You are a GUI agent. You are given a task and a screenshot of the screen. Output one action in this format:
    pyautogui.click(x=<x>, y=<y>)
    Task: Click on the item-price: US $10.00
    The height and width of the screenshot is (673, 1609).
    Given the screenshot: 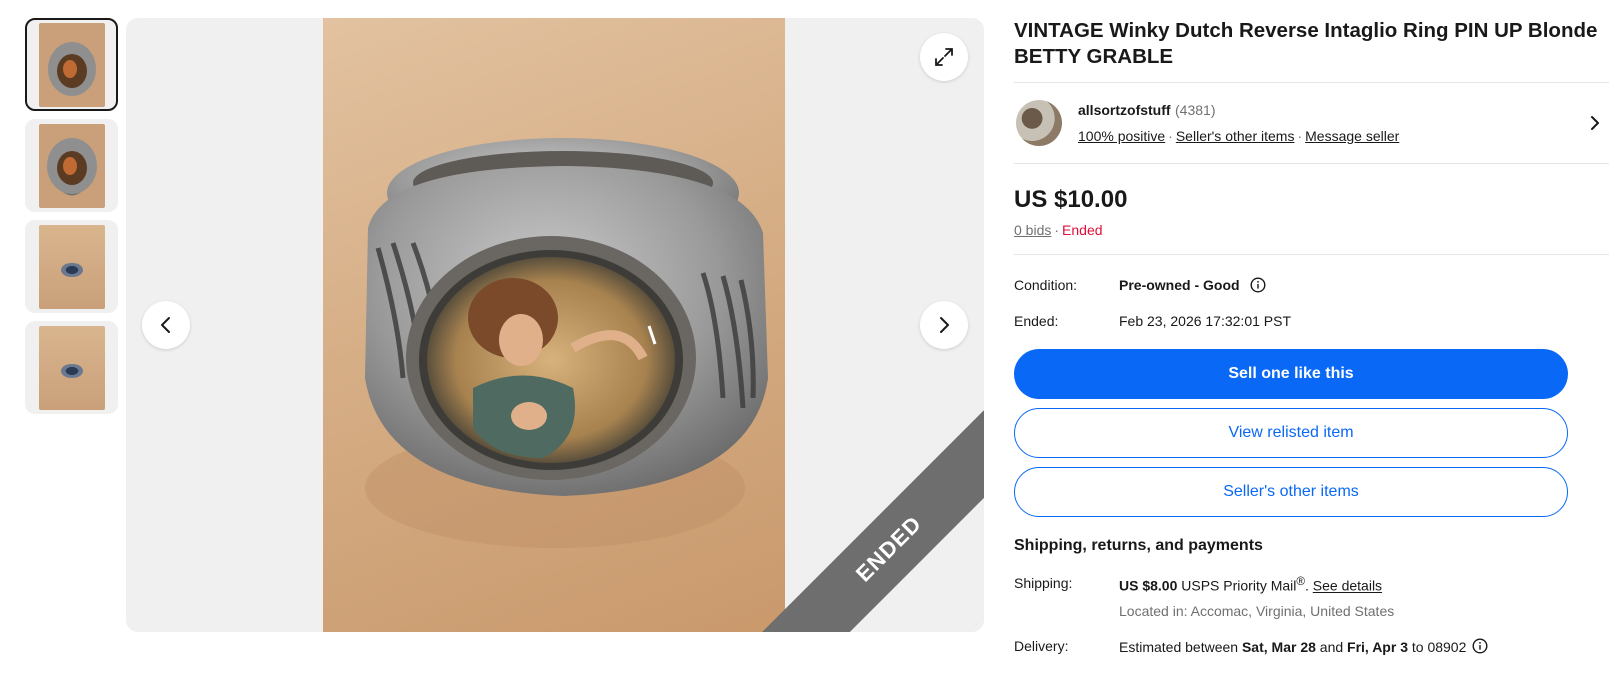 What is the action you would take?
    pyautogui.click(x=1071, y=199)
    